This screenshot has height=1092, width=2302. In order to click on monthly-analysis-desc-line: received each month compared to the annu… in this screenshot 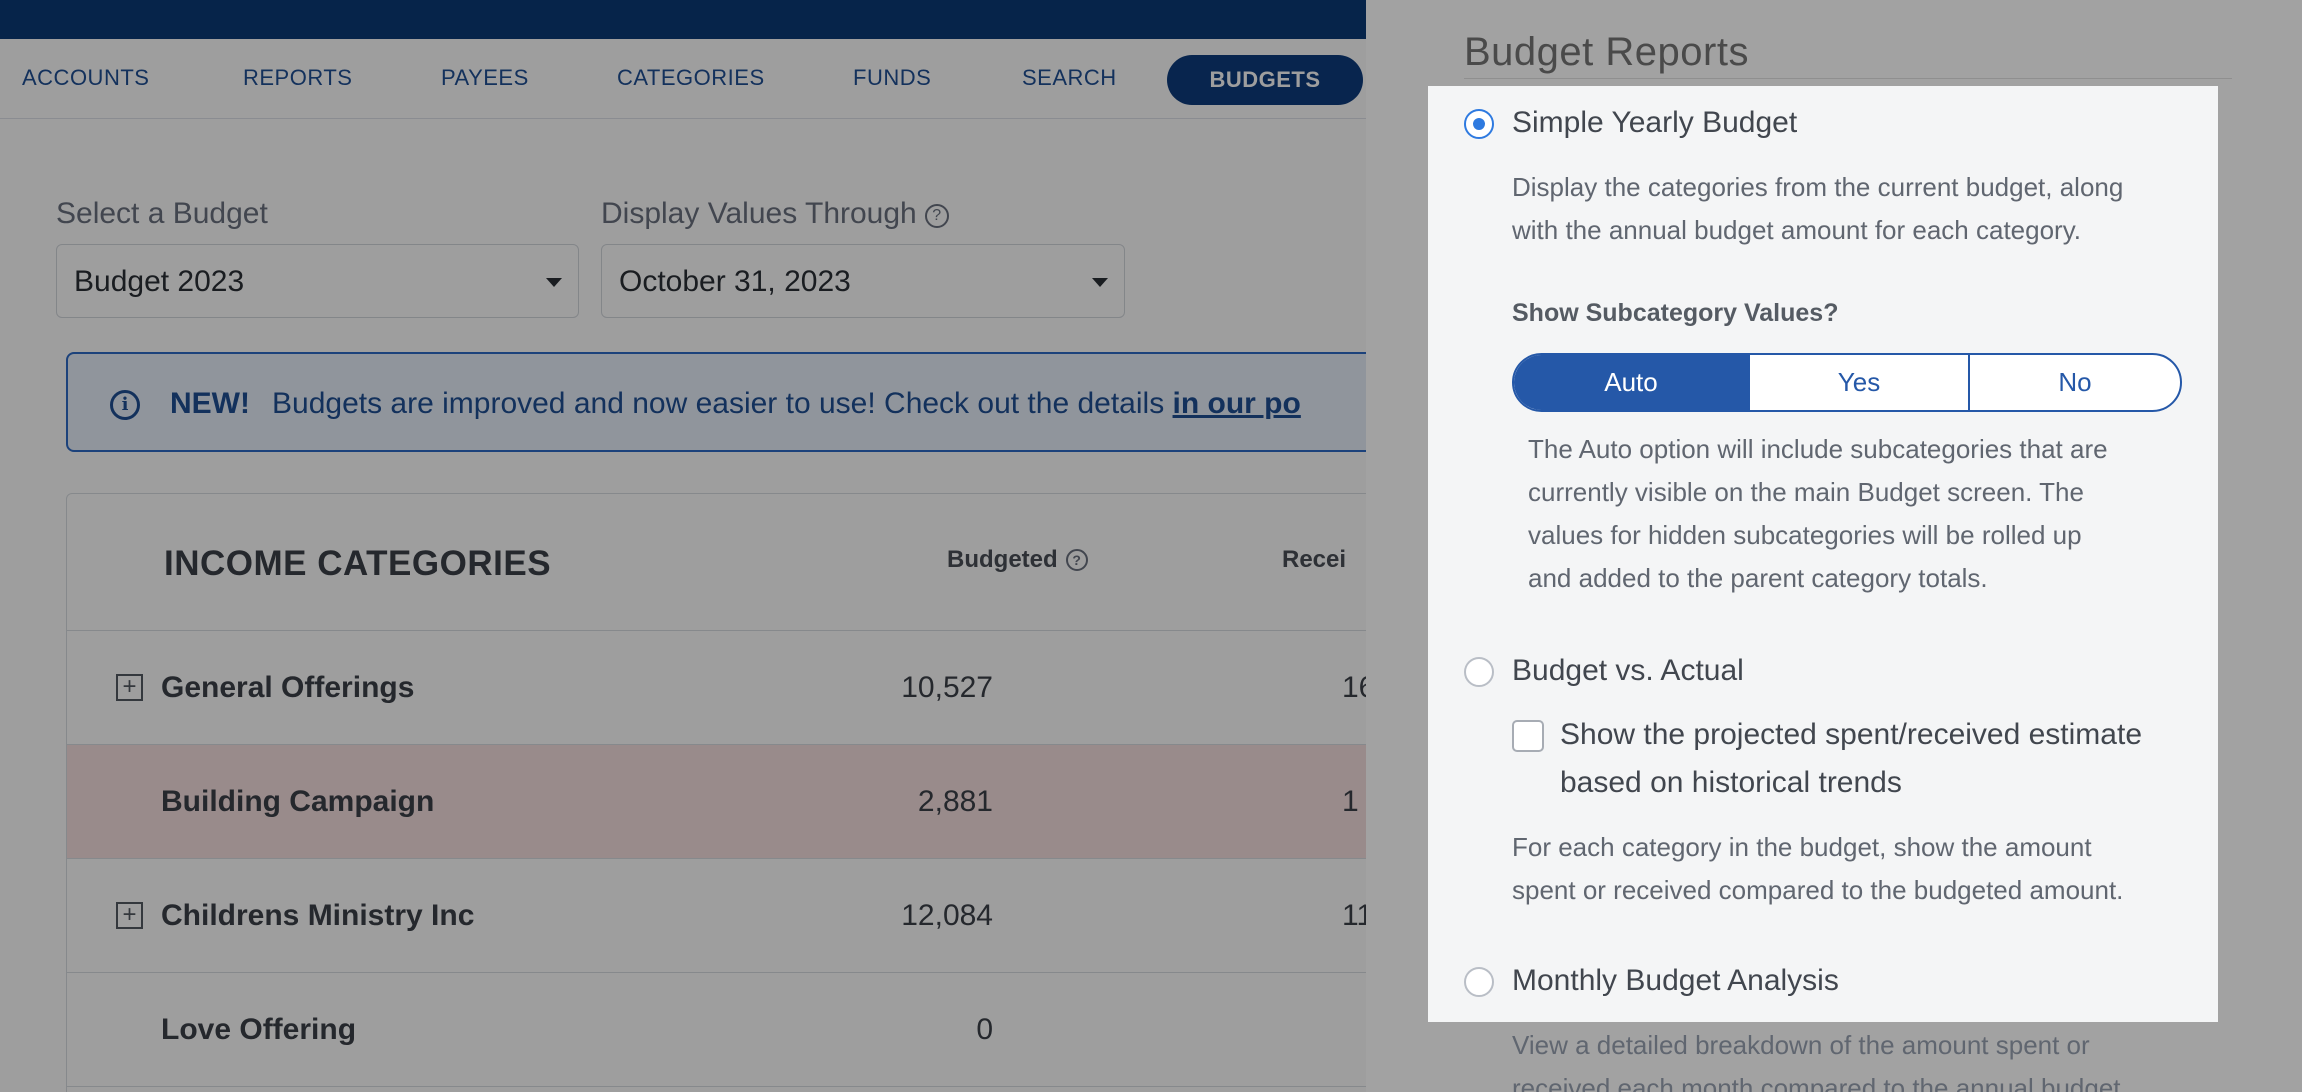, I will do `click(1816, 1082)`.